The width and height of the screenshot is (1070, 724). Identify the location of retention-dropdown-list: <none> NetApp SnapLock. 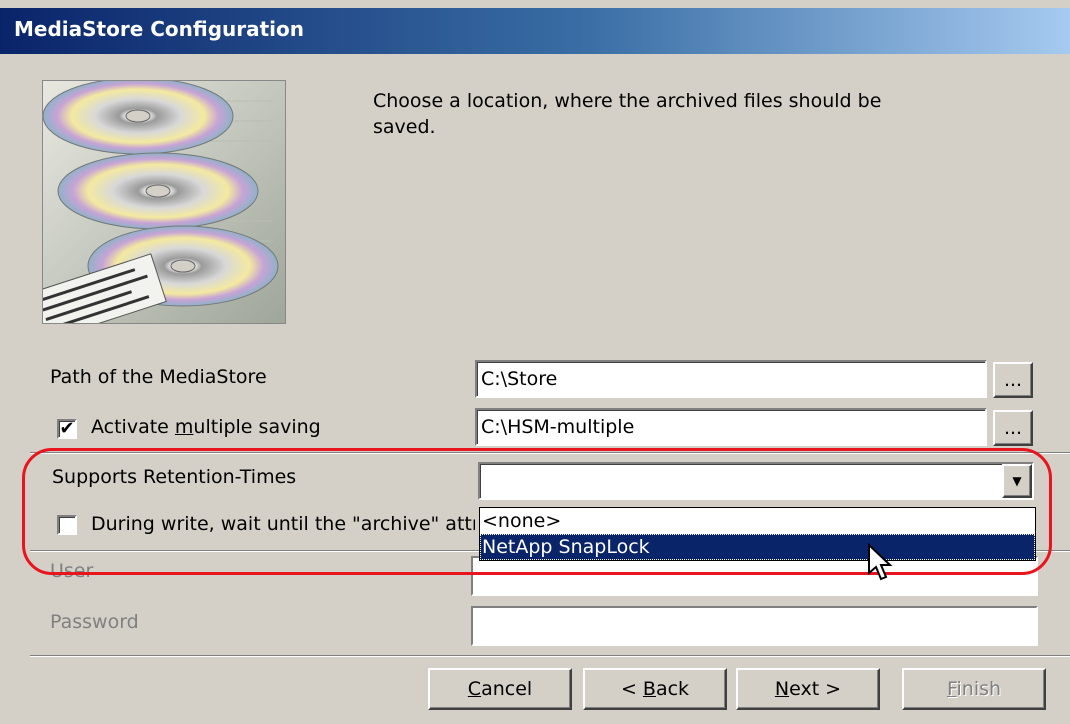
(757, 534).